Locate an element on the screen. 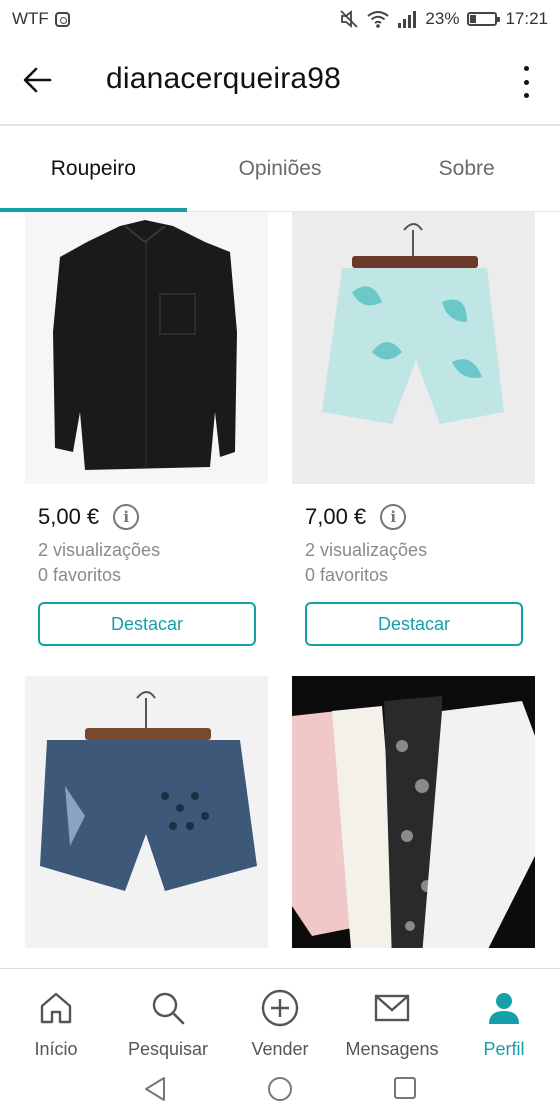  app-header: dianacerqueira98 is located at coordinates (280, 81).